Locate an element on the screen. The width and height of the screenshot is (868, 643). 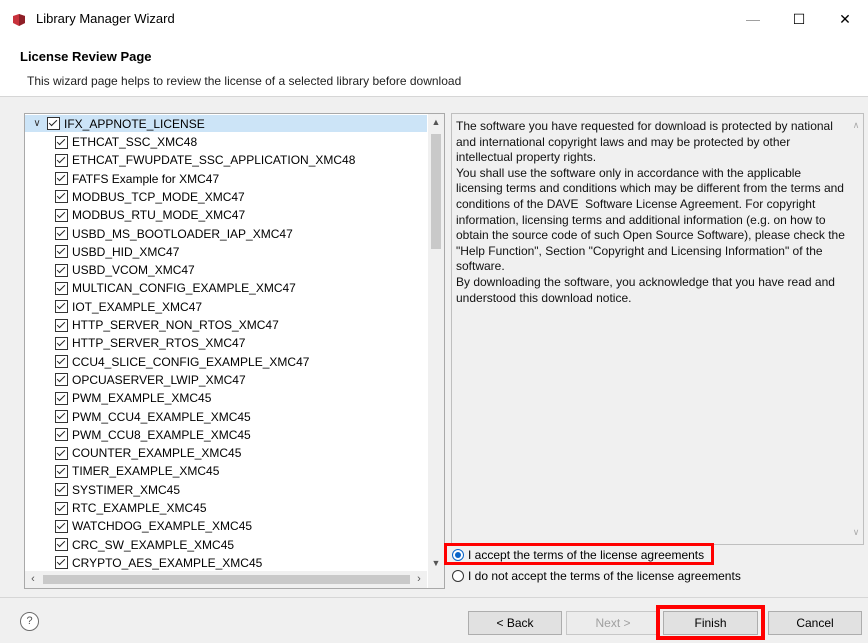
tree-horizontal-scrollbar: ‹ › is located at coordinates (226, 579).